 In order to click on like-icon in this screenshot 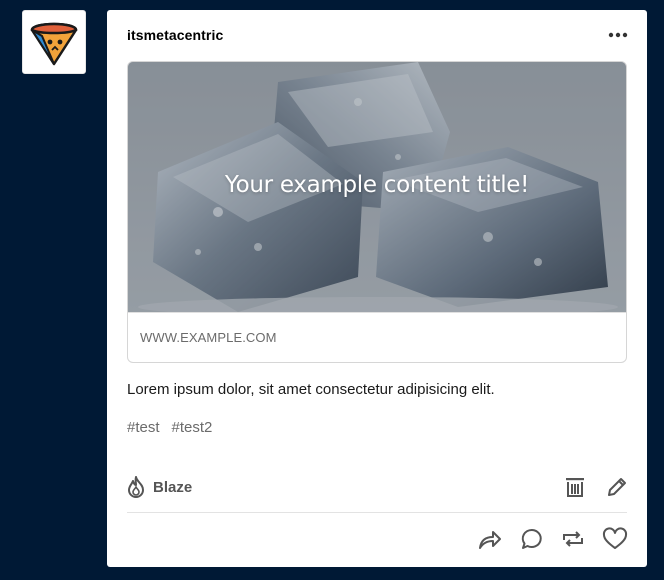, I will do `click(615, 538)`.